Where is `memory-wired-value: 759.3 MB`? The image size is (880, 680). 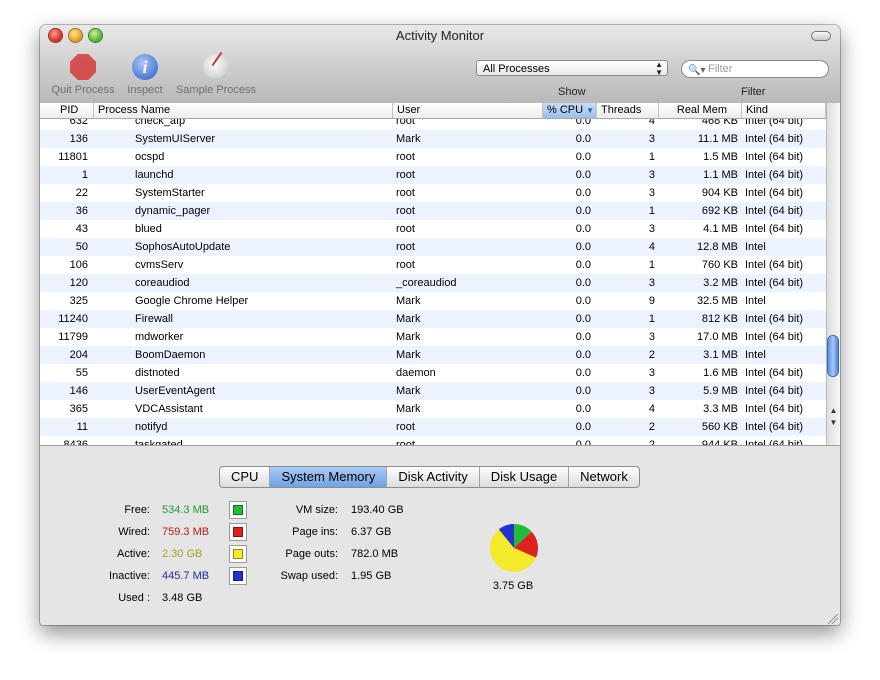
memory-wired-value: 759.3 MB is located at coordinates (186, 532).